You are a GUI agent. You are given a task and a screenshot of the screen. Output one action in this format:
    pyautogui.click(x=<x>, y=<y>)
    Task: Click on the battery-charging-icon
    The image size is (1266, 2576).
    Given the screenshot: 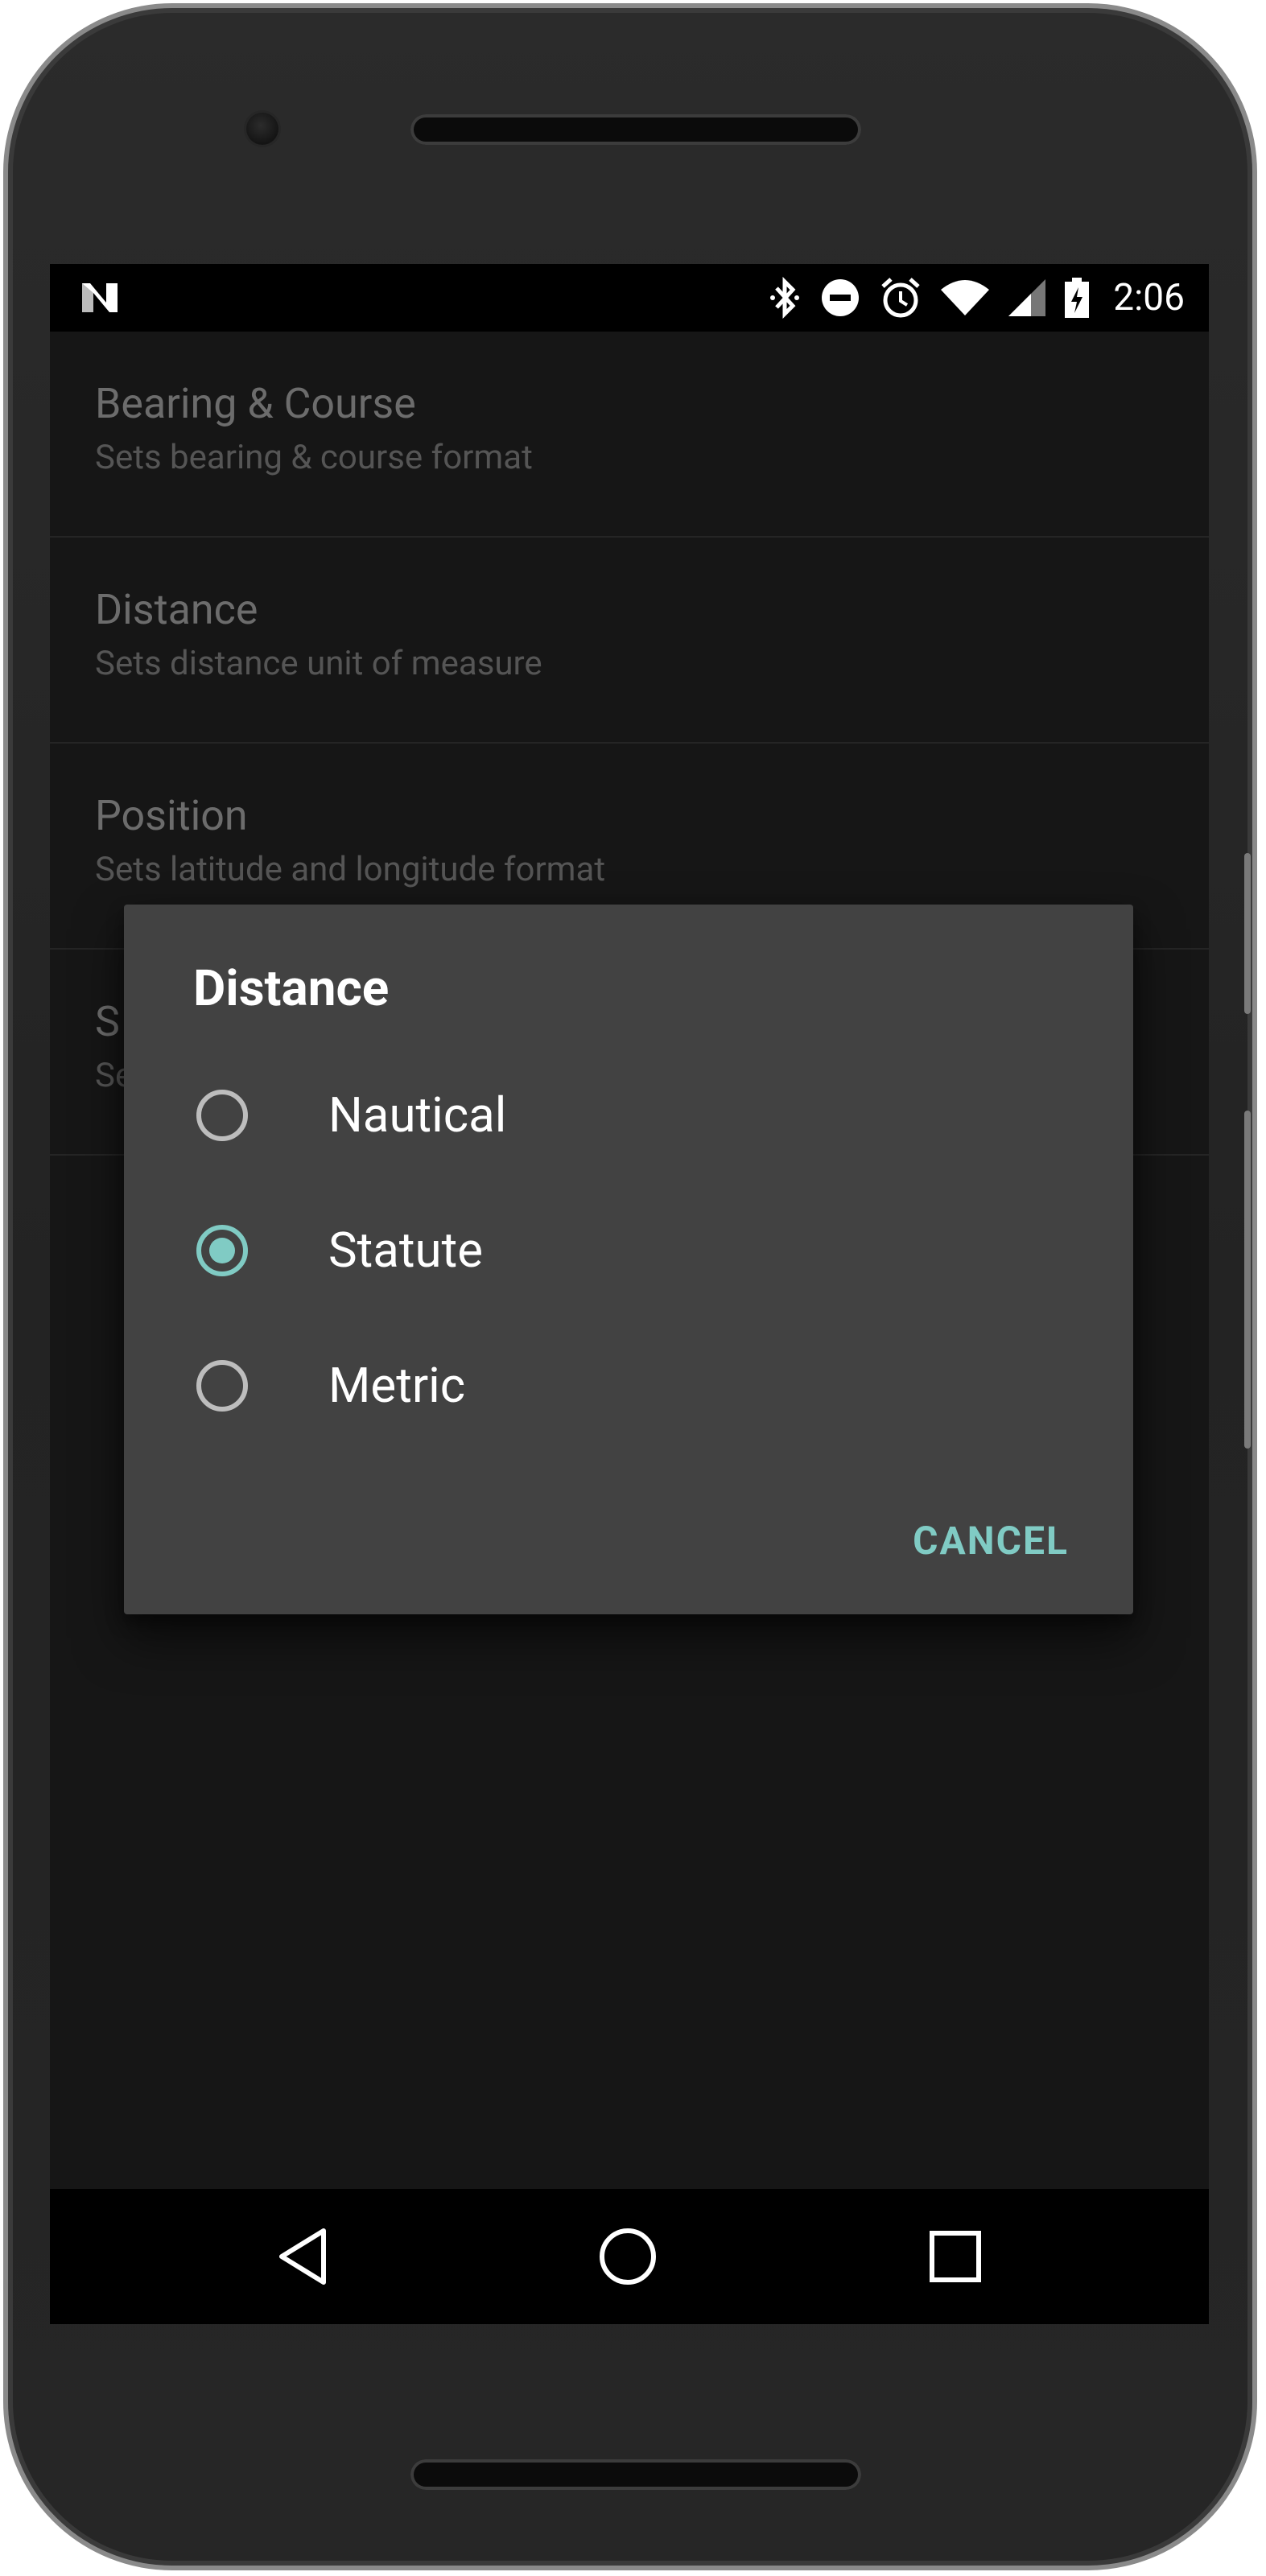 What is the action you would take?
    pyautogui.click(x=1077, y=298)
    